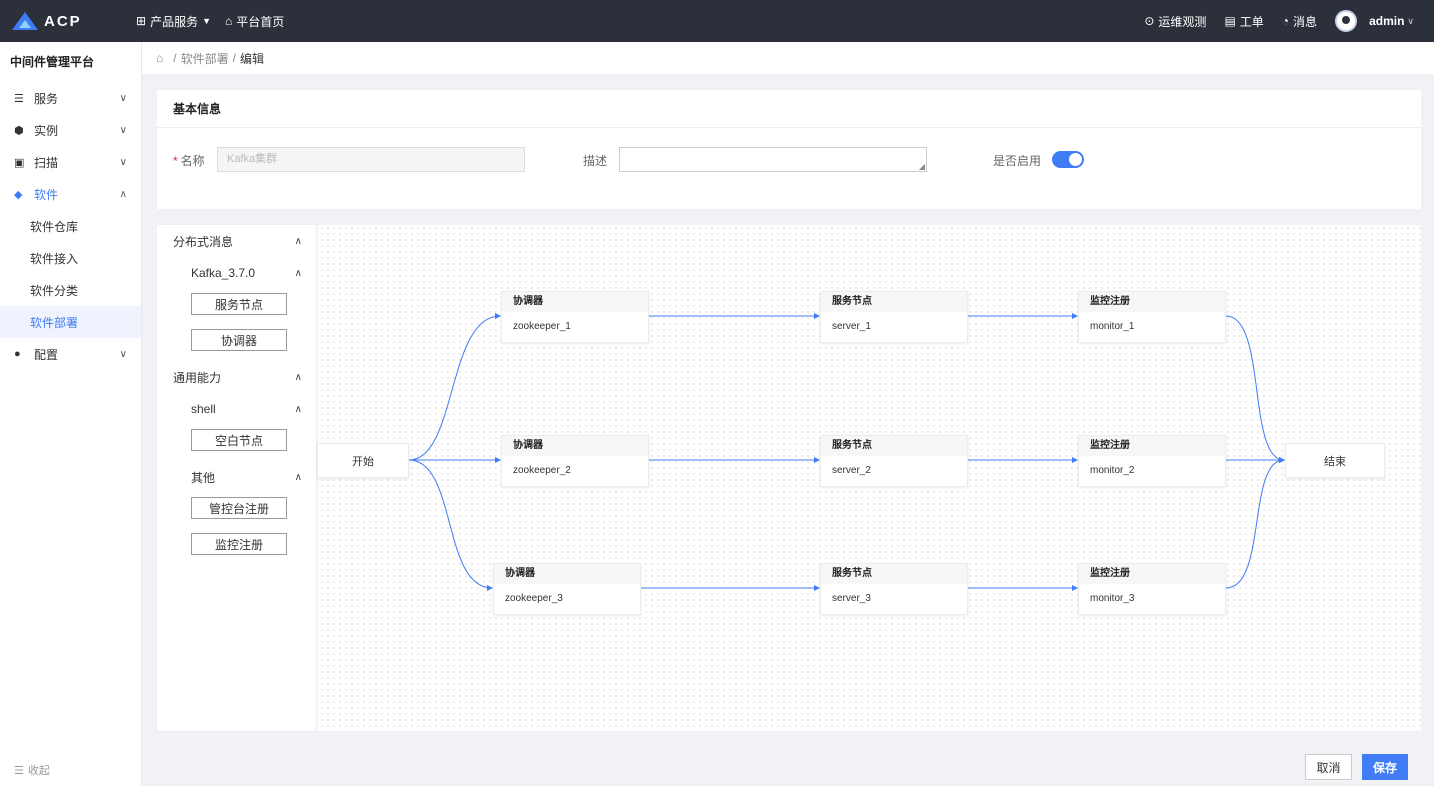  I want to click on name-input: Kafka集群, so click(371, 159).